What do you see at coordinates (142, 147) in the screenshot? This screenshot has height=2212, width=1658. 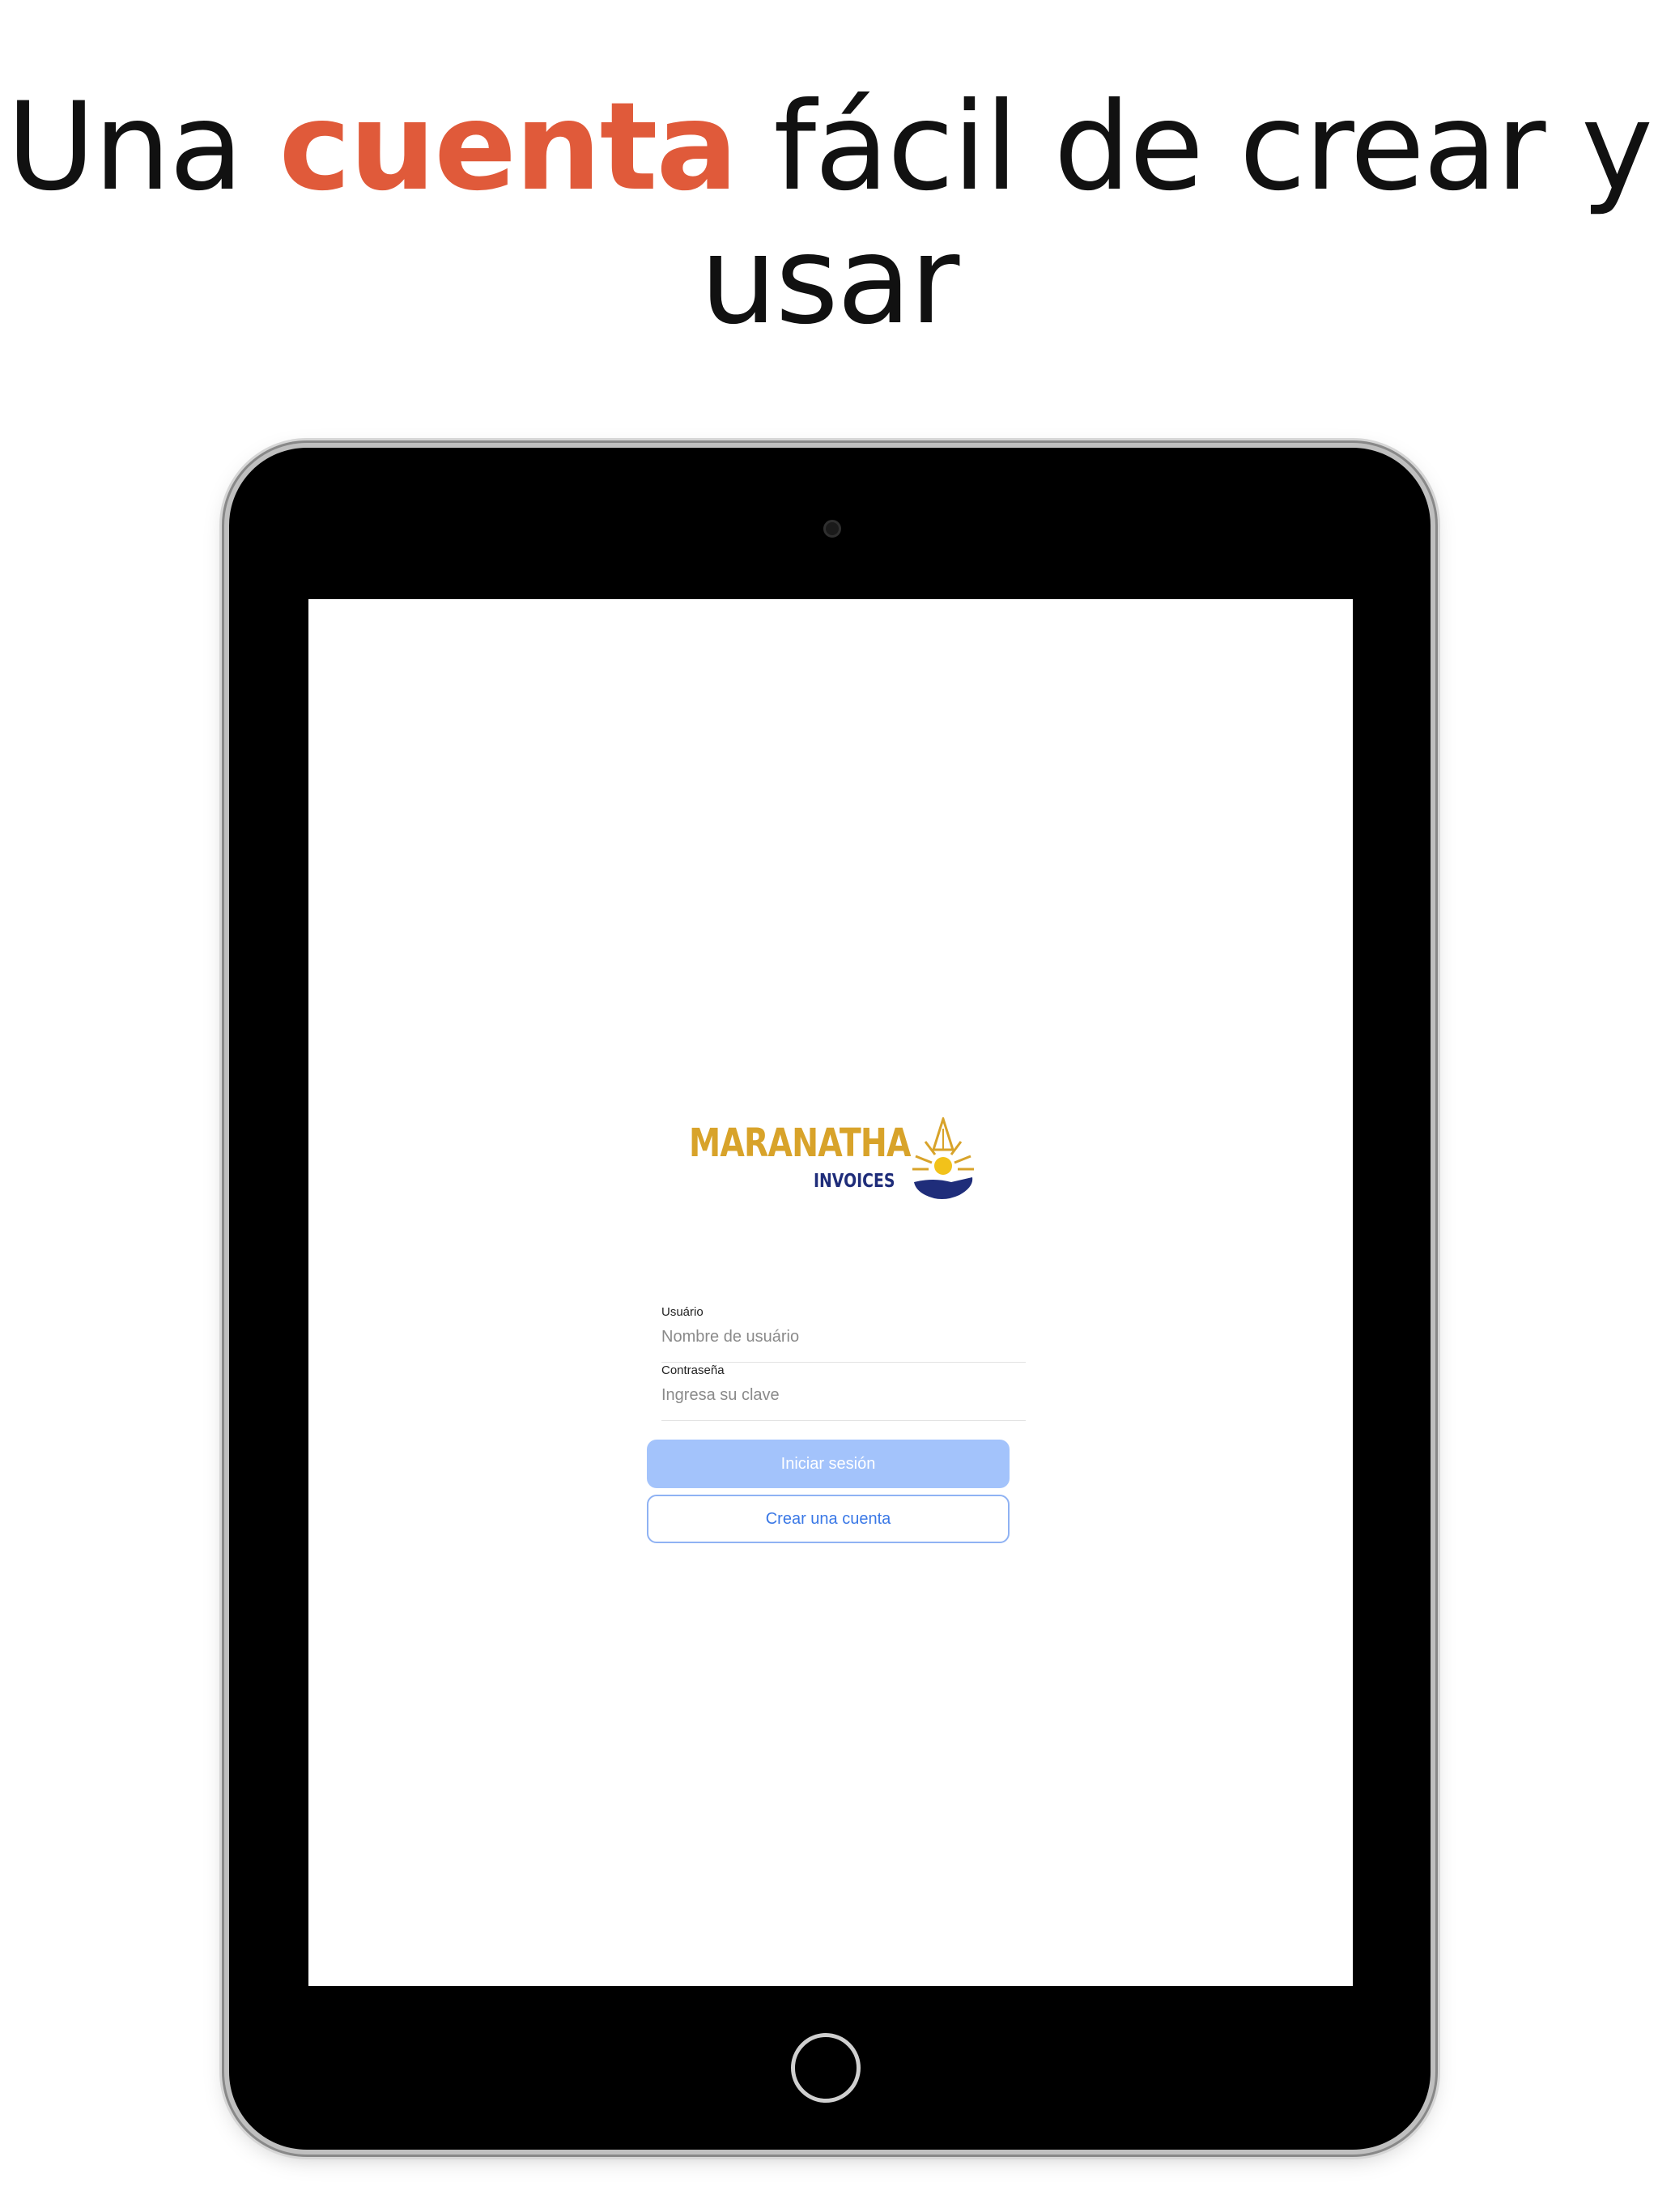 I see `headline-part1: Una` at bounding box center [142, 147].